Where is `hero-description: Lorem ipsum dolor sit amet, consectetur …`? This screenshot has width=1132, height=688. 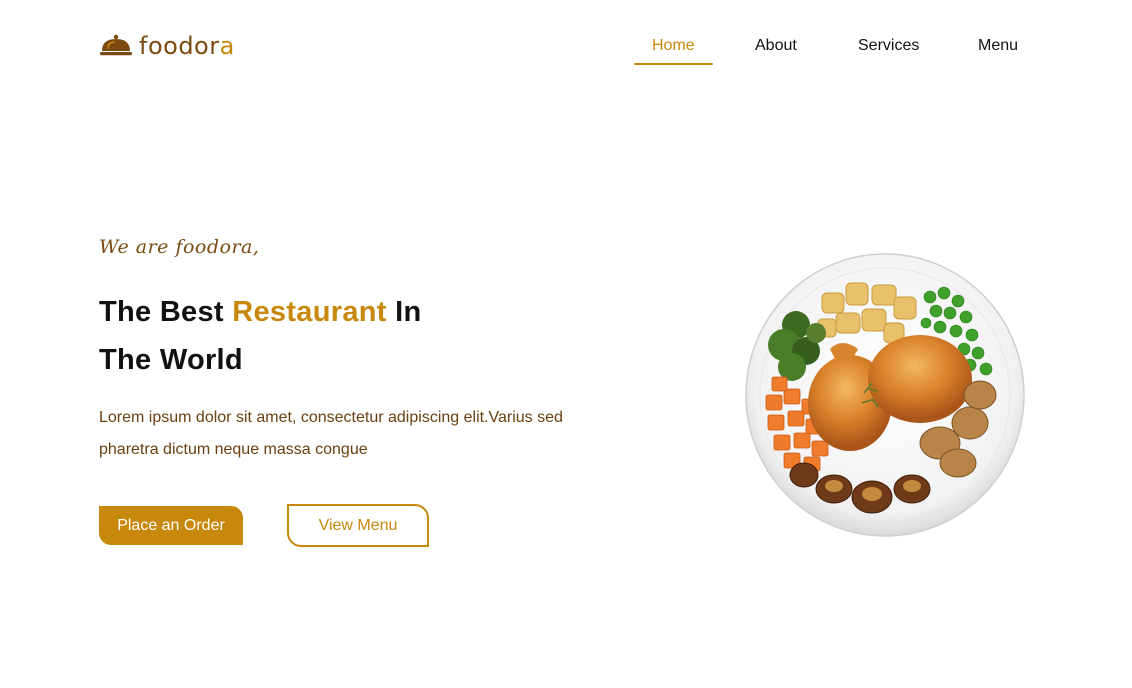 hero-description: Lorem ipsum dolor sit amet, consectetur … is located at coordinates (331, 433).